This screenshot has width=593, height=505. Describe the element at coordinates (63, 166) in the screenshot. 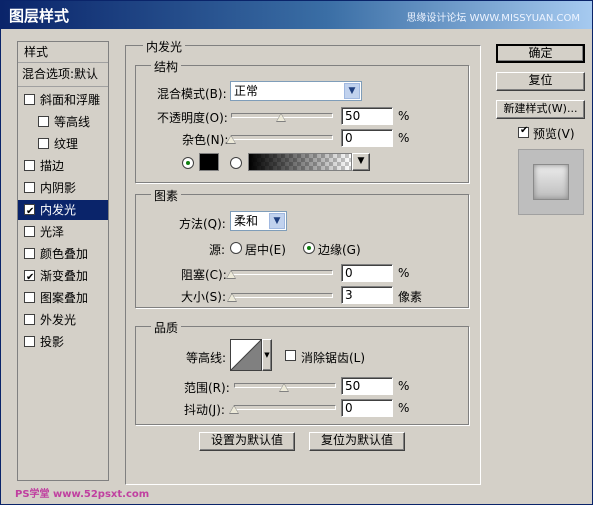

I see `sidebar-item-stroke: 描边` at that location.